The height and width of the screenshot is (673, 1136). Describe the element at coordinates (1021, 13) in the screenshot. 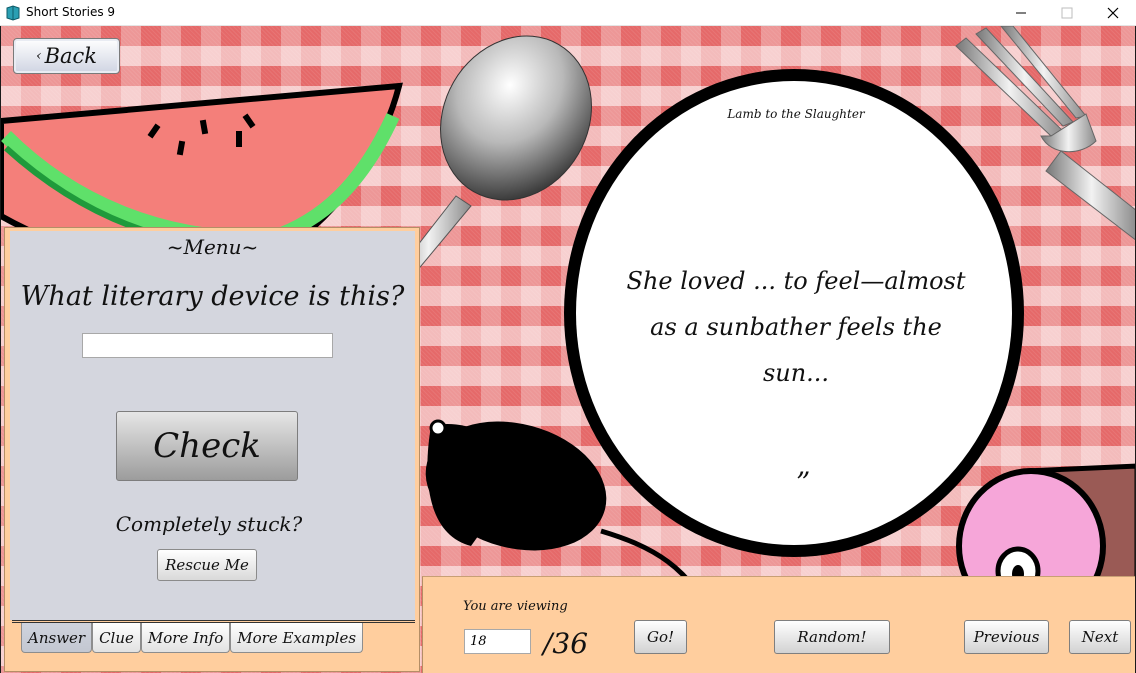

I see `minimize-icon` at that location.